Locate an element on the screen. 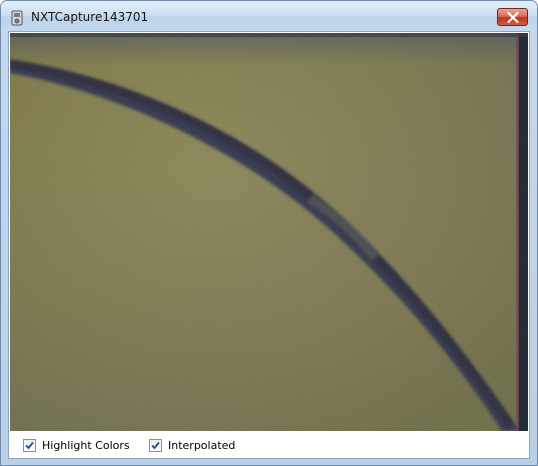 This screenshot has width=538, height=466. highlight-colors-checkbox-box is located at coordinates (29, 445).